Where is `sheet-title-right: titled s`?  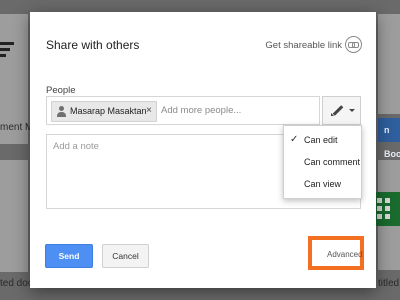
sheet-title-right: titled s is located at coordinates (389, 283).